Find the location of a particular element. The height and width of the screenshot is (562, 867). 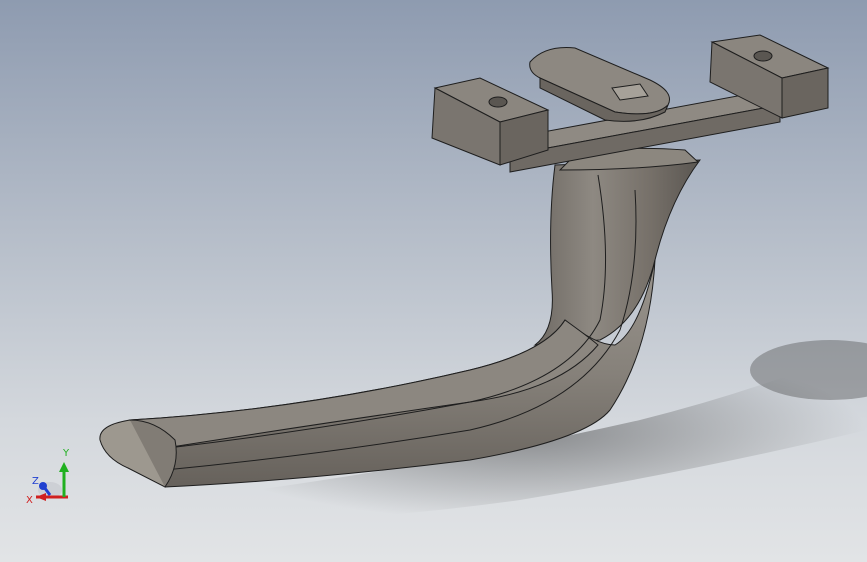

x-axis-label: X is located at coordinates (29, 500).